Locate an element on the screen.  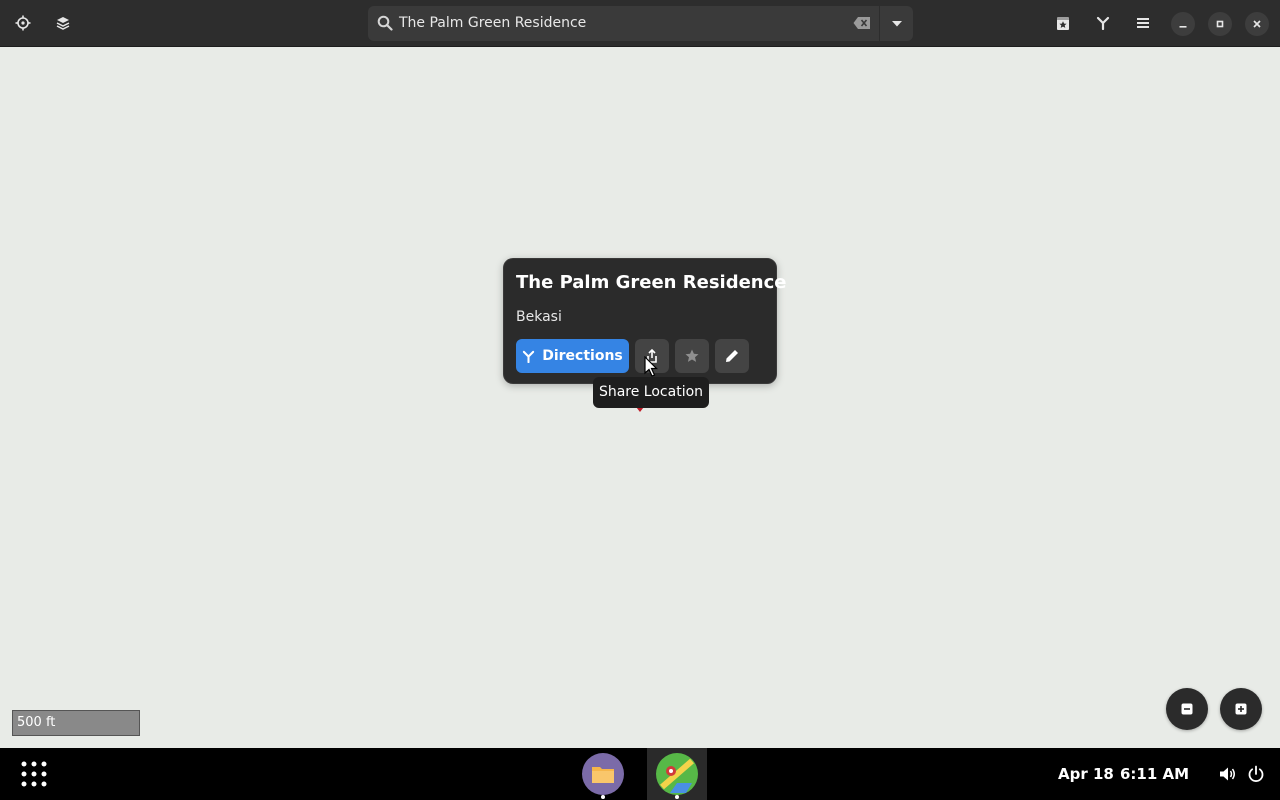
favorite-place-button is located at coordinates (692, 356).